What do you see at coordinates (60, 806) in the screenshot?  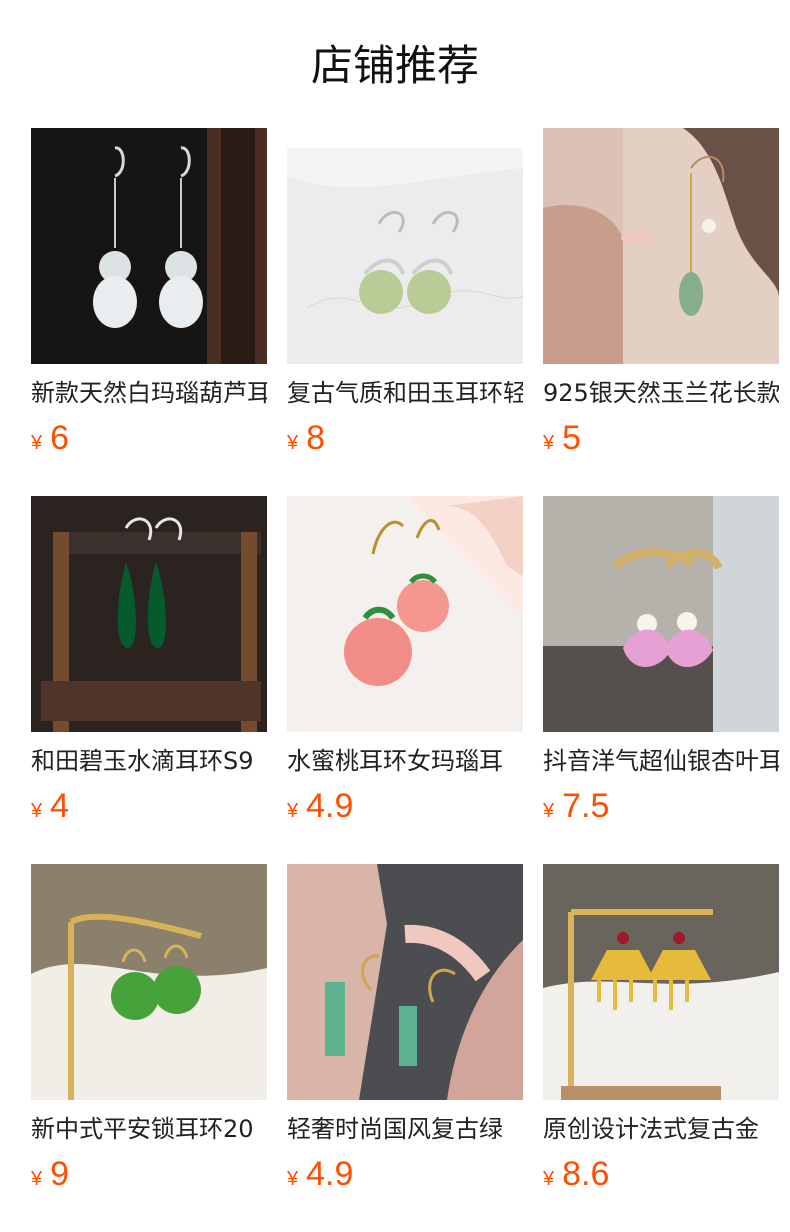 I see `price-amount: 4` at bounding box center [60, 806].